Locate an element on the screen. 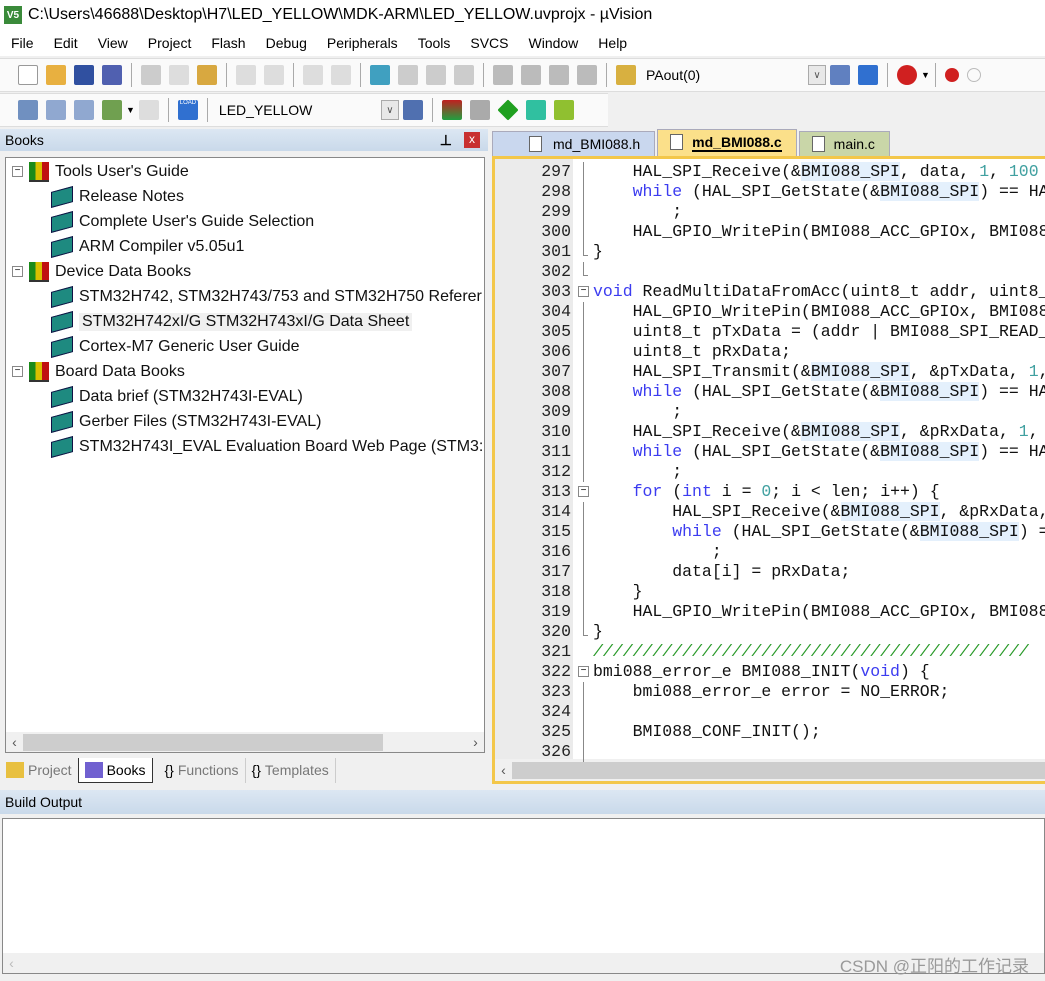 Image resolution: width=1045 pixels, height=981 pixels. undo-icon is located at coordinates (246, 75).